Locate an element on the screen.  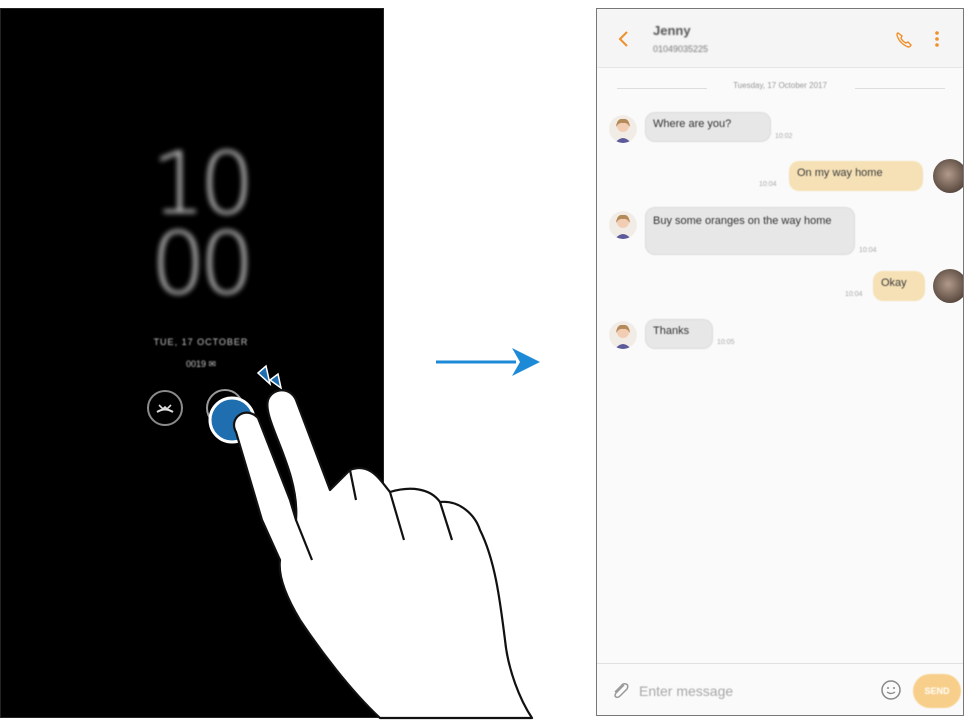
message-bubble-outgoing: Okay is located at coordinates (899, 286).